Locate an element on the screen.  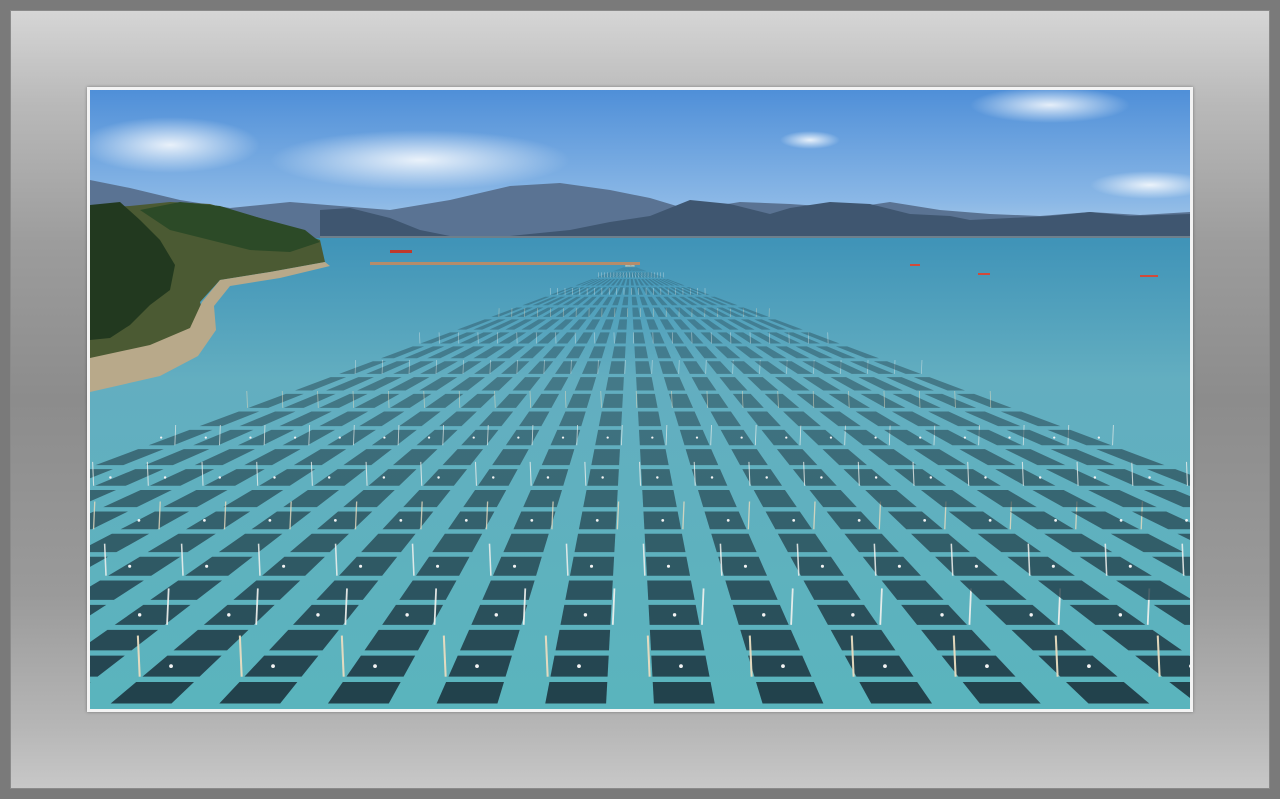
causeway is located at coordinates (505, 263).